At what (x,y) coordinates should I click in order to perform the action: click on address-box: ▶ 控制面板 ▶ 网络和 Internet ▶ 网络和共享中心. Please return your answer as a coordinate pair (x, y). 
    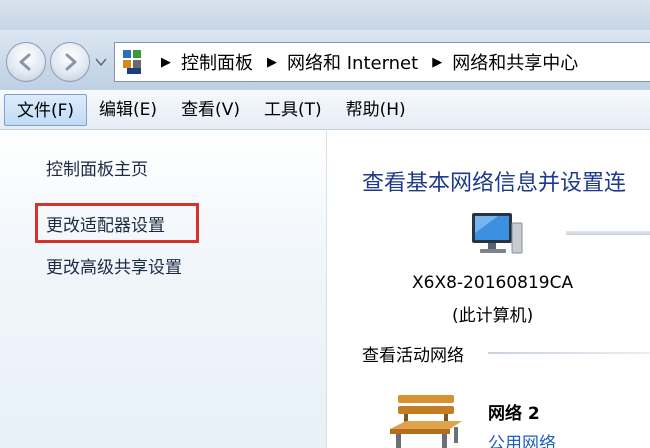
    Looking at the image, I should click on (382, 62).